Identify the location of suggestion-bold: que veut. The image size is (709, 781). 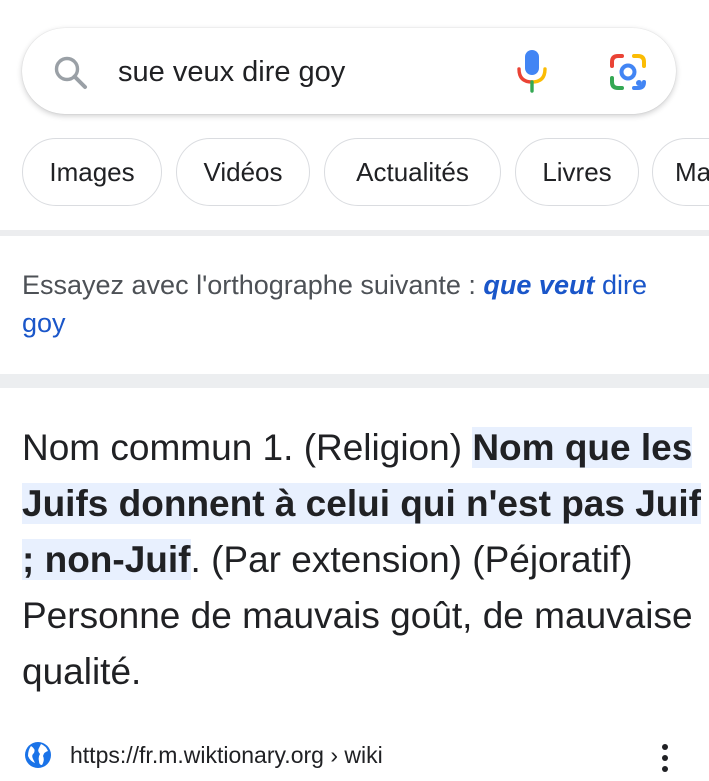
(539, 285).